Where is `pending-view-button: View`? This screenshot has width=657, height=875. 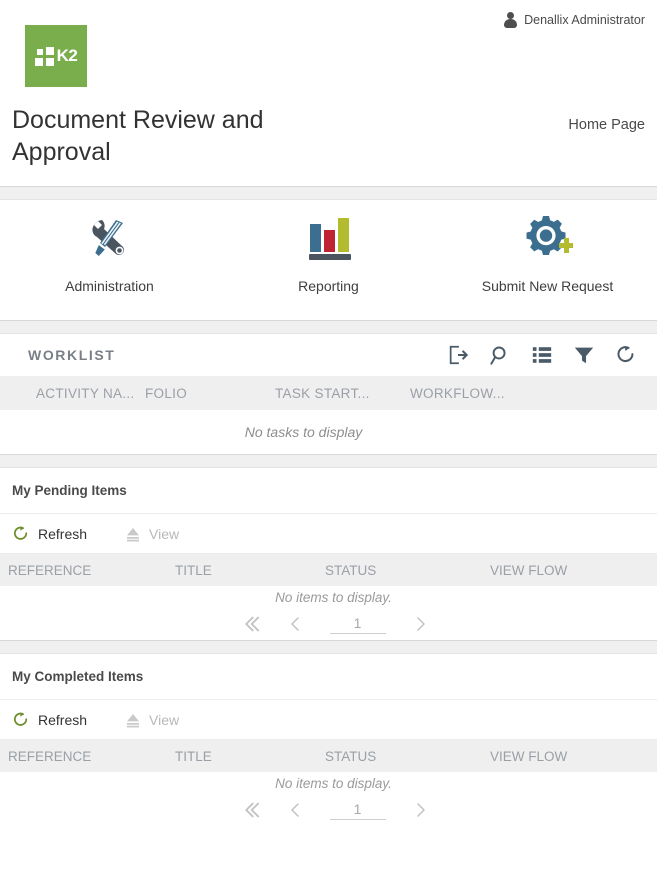 pending-view-button: View is located at coordinates (152, 534).